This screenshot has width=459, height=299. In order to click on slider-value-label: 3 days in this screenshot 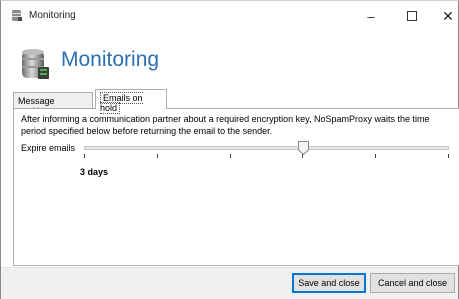, I will do `click(94, 172)`.